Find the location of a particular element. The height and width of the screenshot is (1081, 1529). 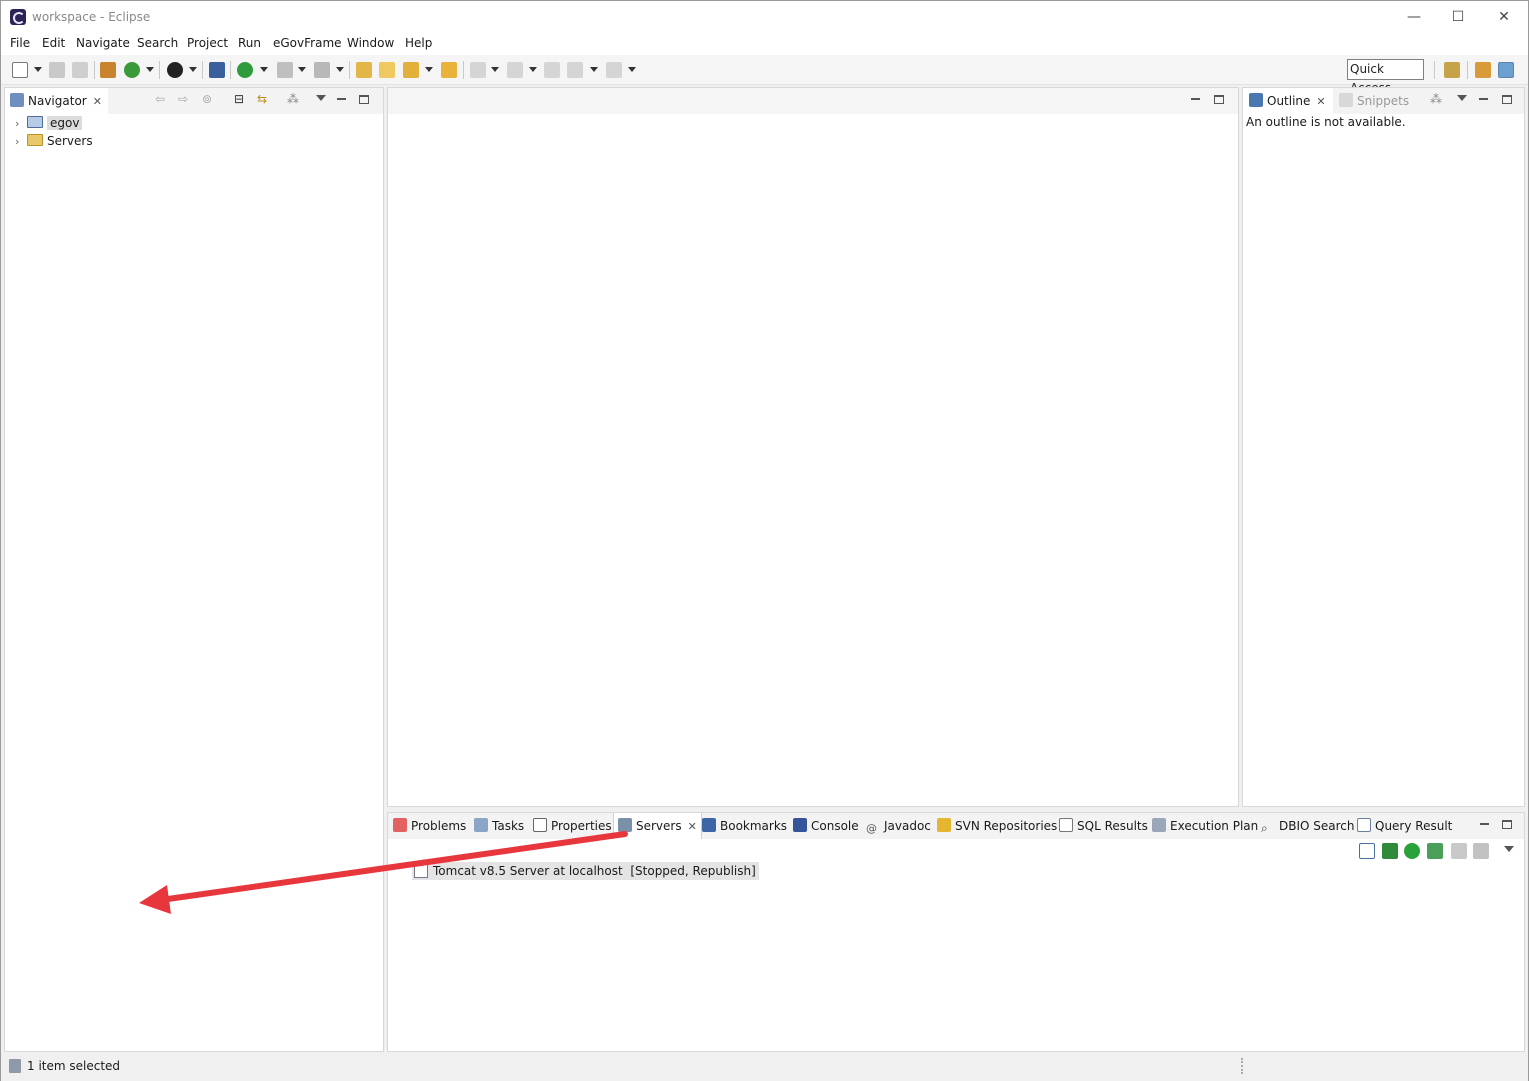

status-item-icon is located at coordinates (15, 1066).